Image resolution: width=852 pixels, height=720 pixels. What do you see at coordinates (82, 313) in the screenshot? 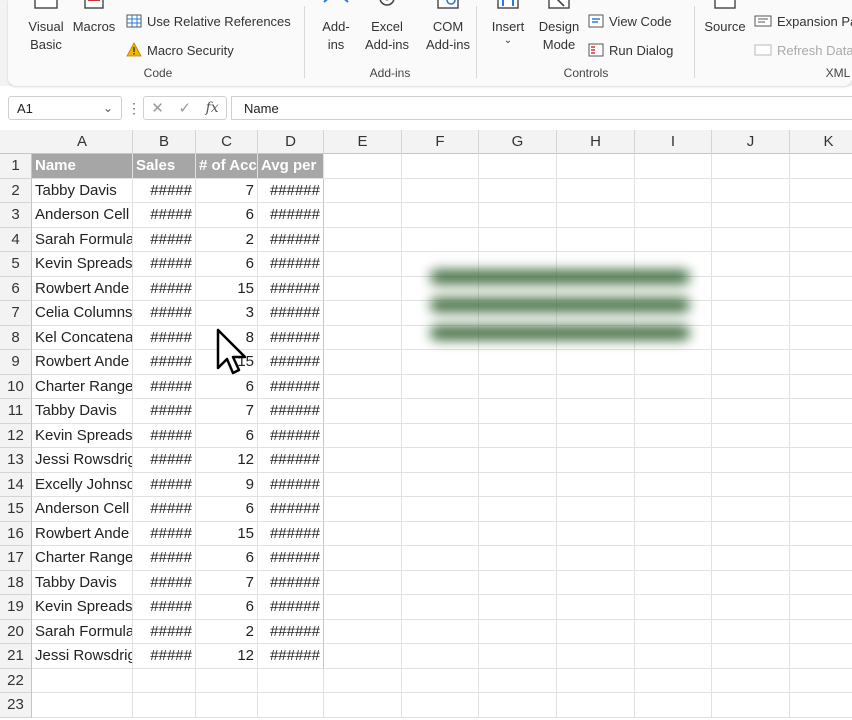
I see `table-cell: Celia Columns` at bounding box center [82, 313].